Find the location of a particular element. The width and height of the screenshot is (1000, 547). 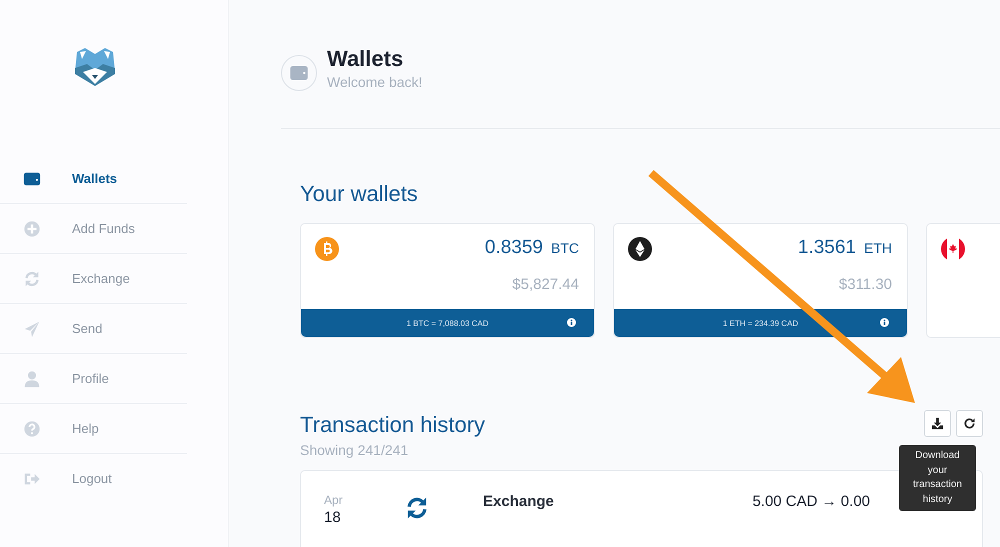

ethereum-icon is located at coordinates (640, 249).